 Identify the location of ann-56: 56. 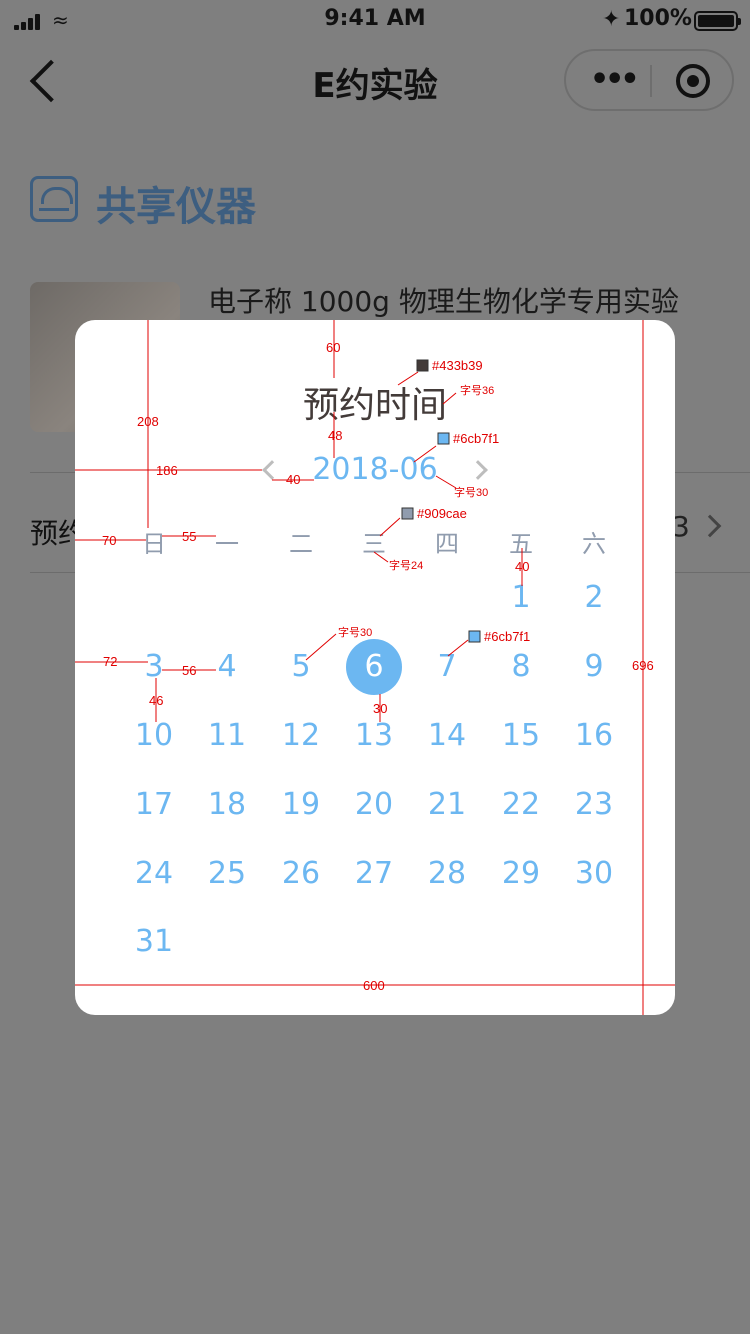
(189, 670).